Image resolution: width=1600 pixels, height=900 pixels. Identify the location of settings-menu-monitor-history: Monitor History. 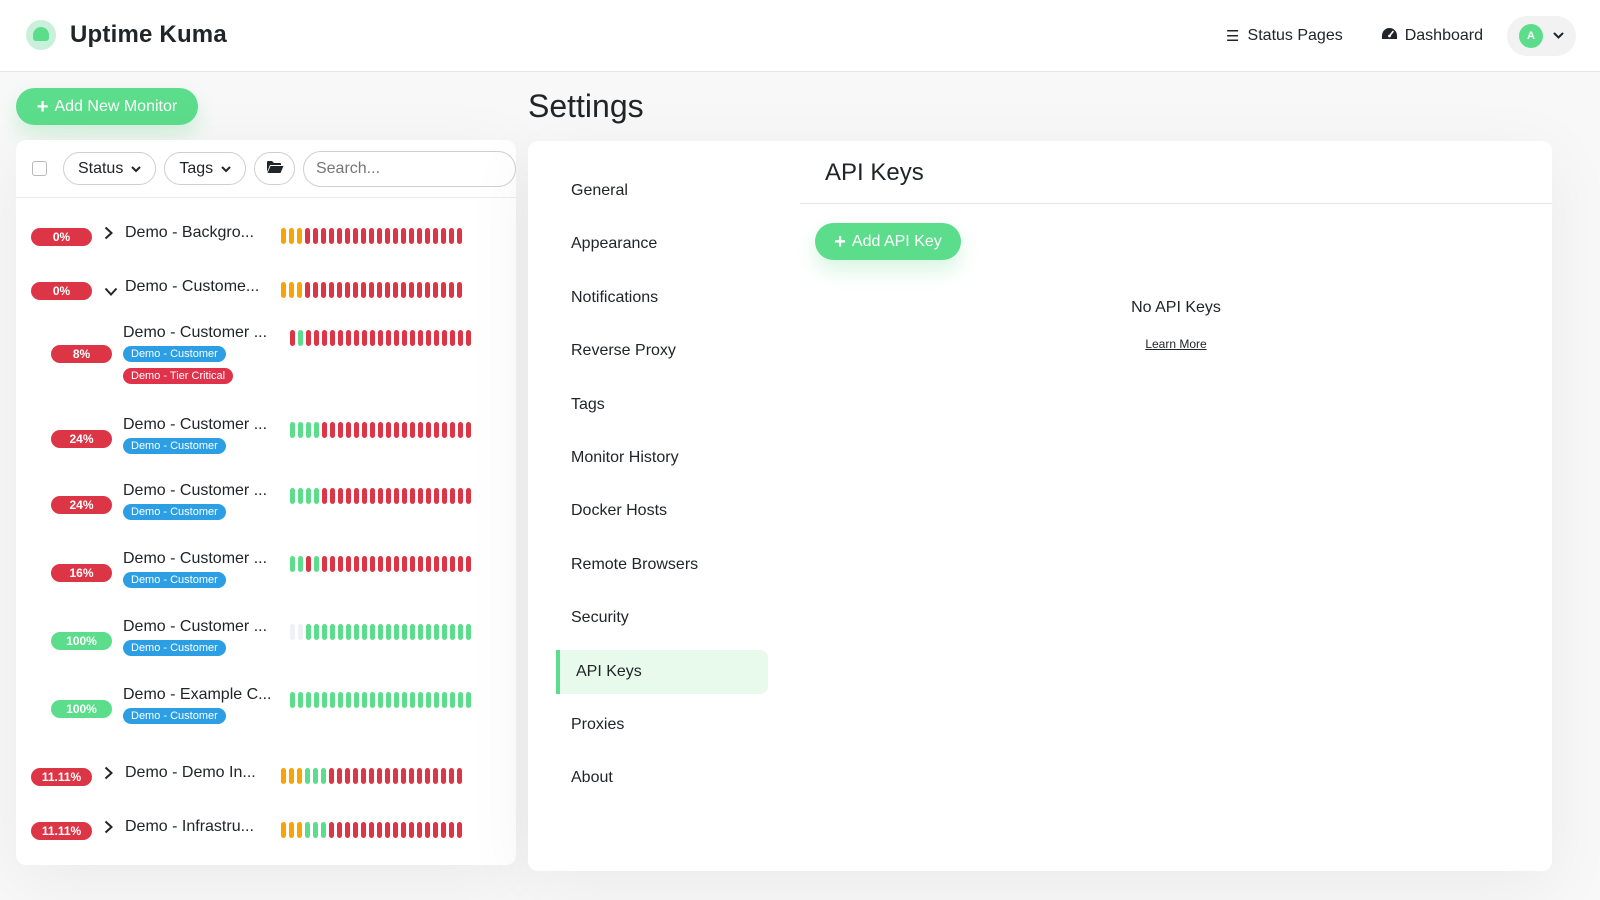
(662, 458).